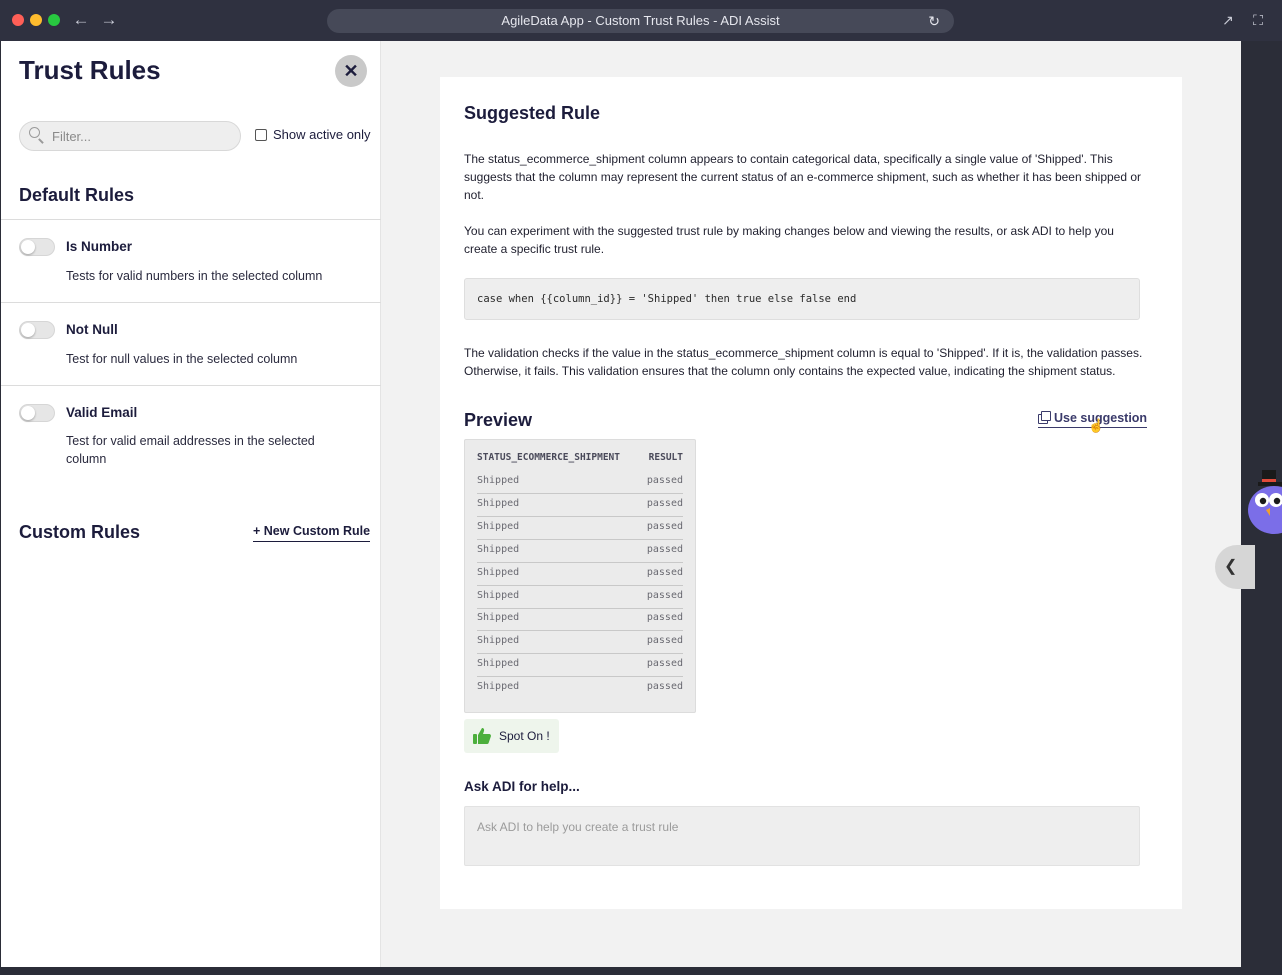  What do you see at coordinates (322, 134) in the screenshot?
I see `show-active-label: Show active only` at bounding box center [322, 134].